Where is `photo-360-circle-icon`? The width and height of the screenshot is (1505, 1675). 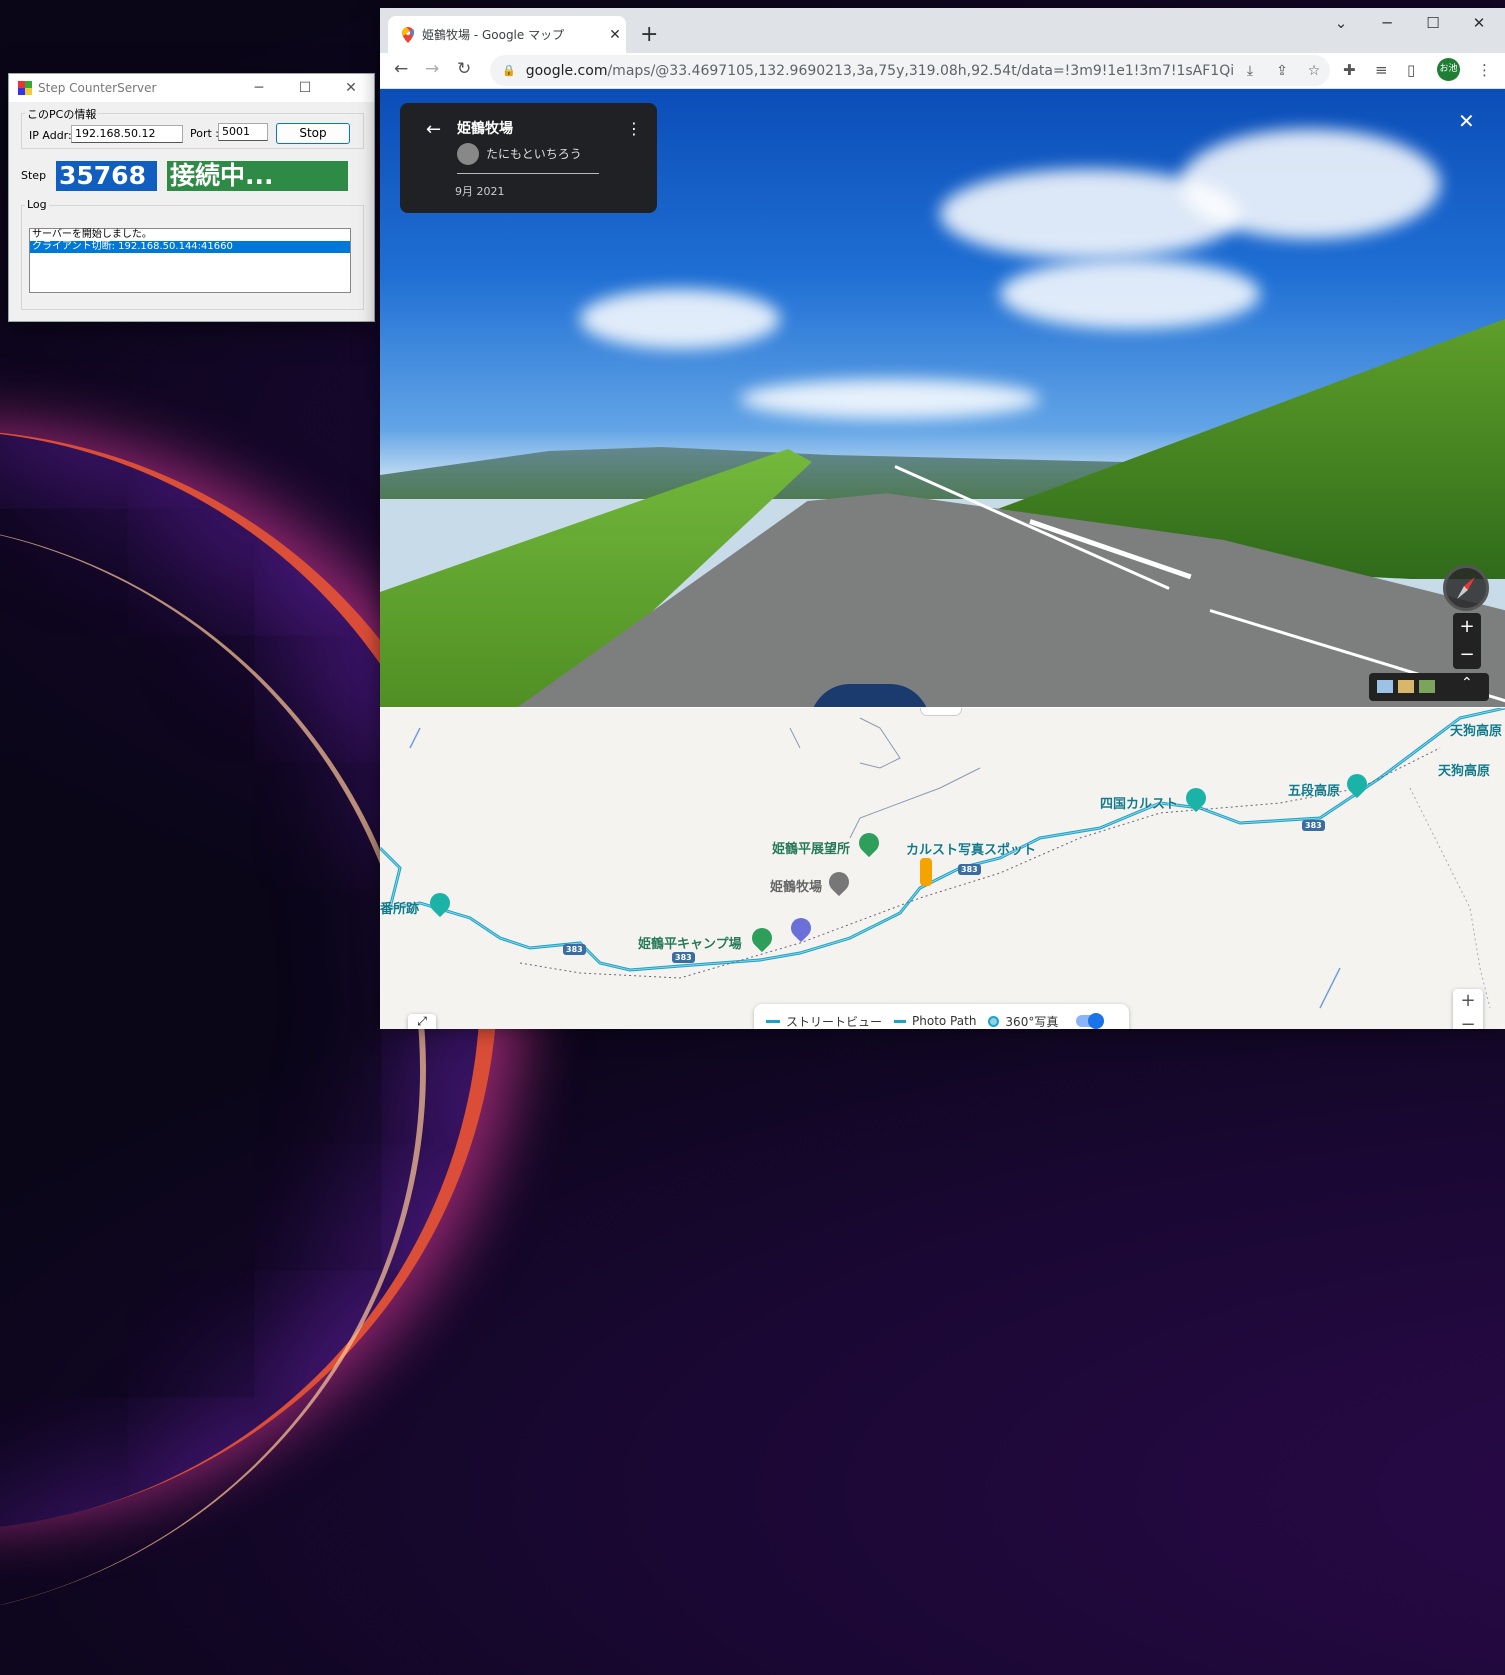
photo-360-circle-icon is located at coordinates (994, 1021).